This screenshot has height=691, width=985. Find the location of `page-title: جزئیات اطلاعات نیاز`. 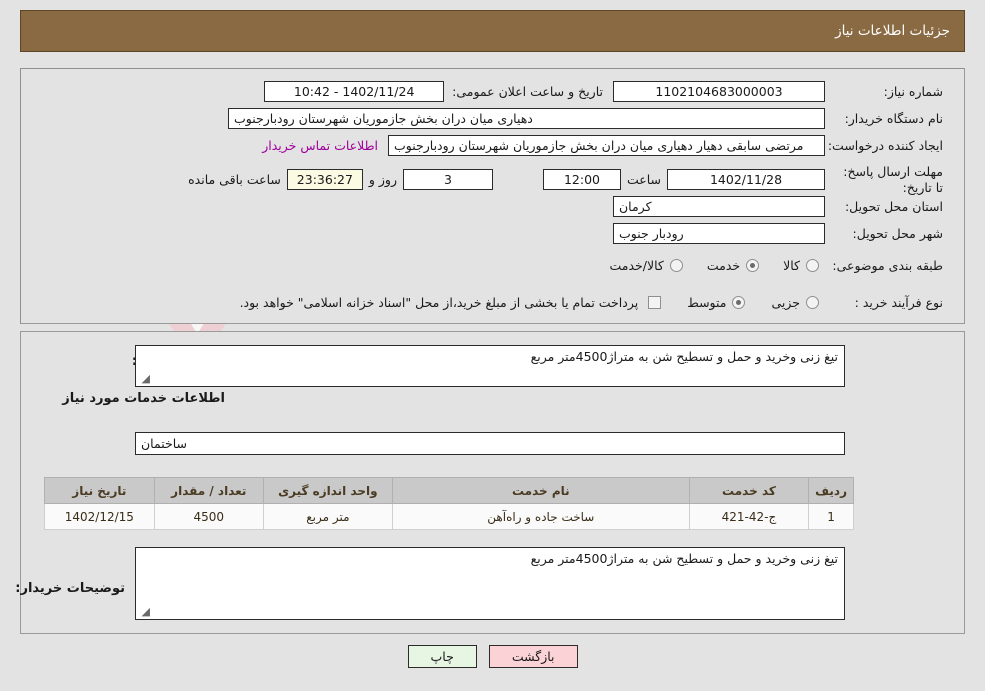

page-title: جزئیات اطلاعات نیاز is located at coordinates (892, 31).